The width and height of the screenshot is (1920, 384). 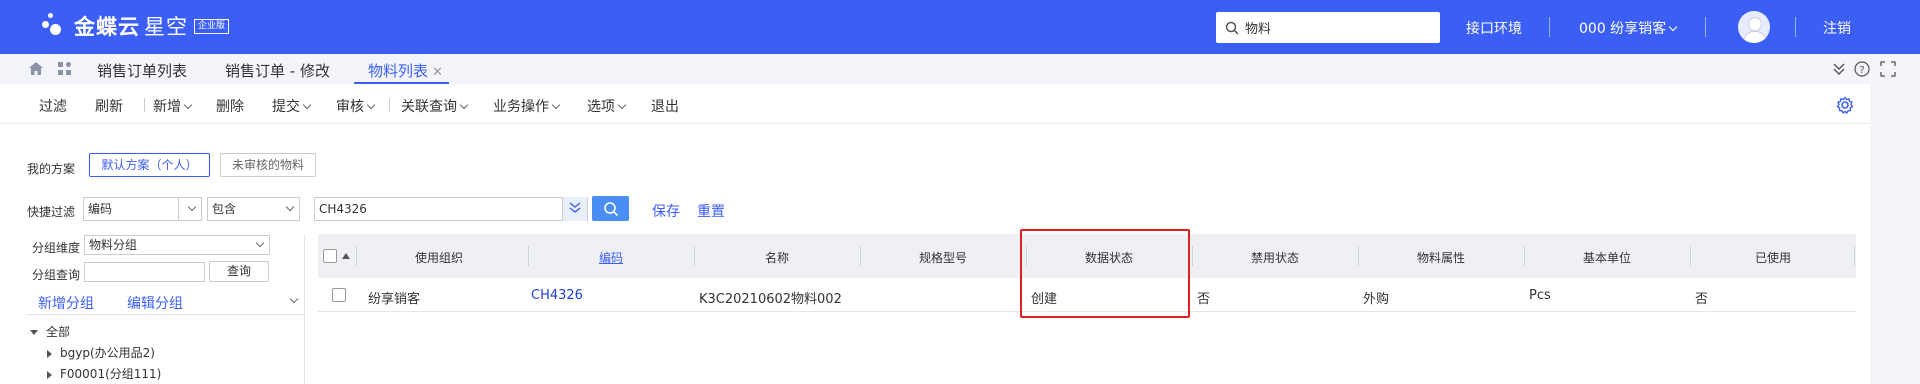 What do you see at coordinates (960, 69) in the screenshot?
I see `tab-bar: 销售订单列表 销售订单 - 修改 物料列表 ✕ ?` at bounding box center [960, 69].